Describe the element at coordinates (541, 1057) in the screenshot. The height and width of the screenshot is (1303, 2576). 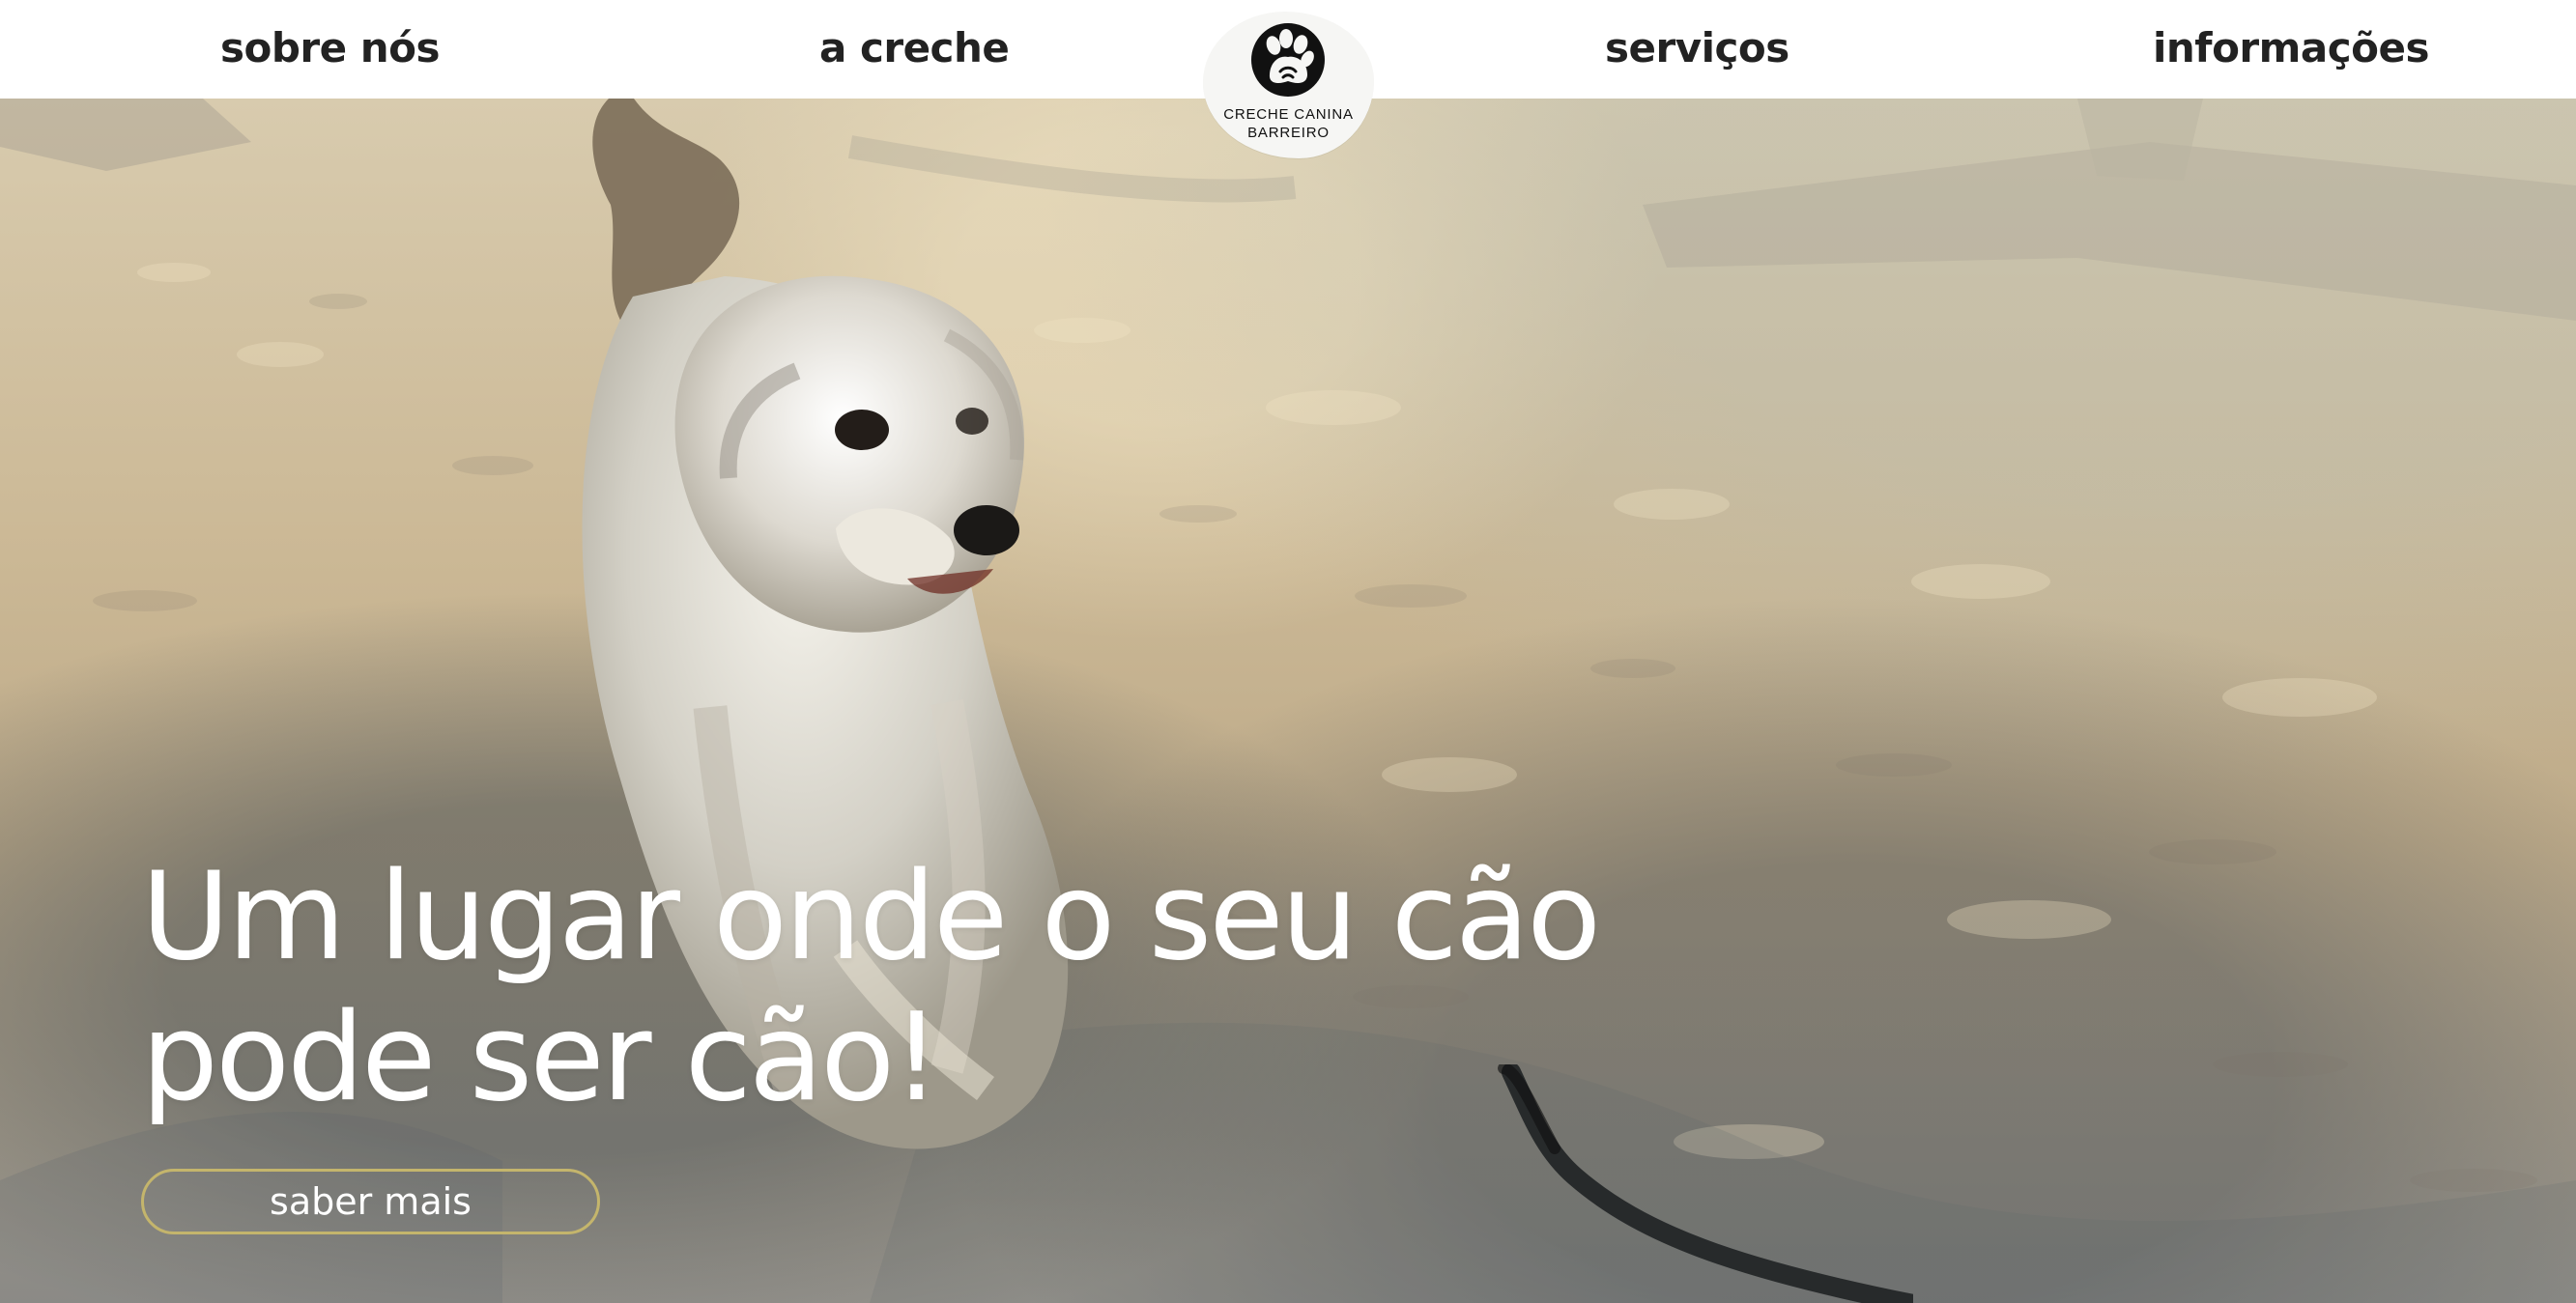
I see `hero-headline-line-2: pode ser cão!` at that location.